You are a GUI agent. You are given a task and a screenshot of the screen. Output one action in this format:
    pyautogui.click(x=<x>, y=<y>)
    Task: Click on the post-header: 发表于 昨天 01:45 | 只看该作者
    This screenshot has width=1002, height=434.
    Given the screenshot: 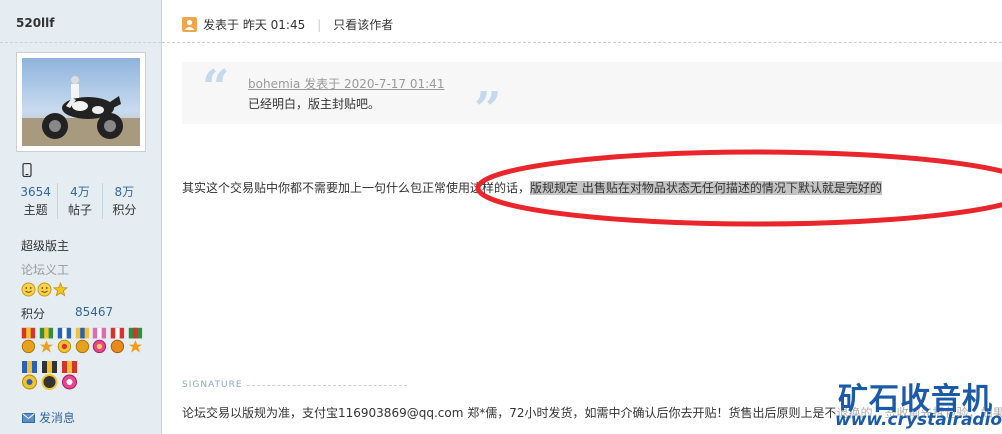 What is the action you would take?
    pyautogui.click(x=287, y=24)
    